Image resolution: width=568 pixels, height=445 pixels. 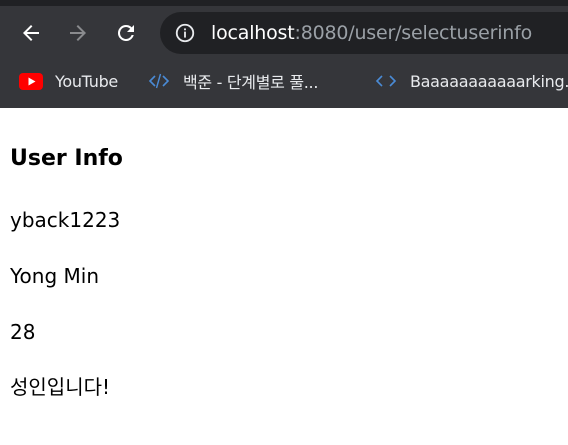 What do you see at coordinates (413, 33) in the screenshot?
I see `url-path: :8080/user/selectuserinfo` at bounding box center [413, 33].